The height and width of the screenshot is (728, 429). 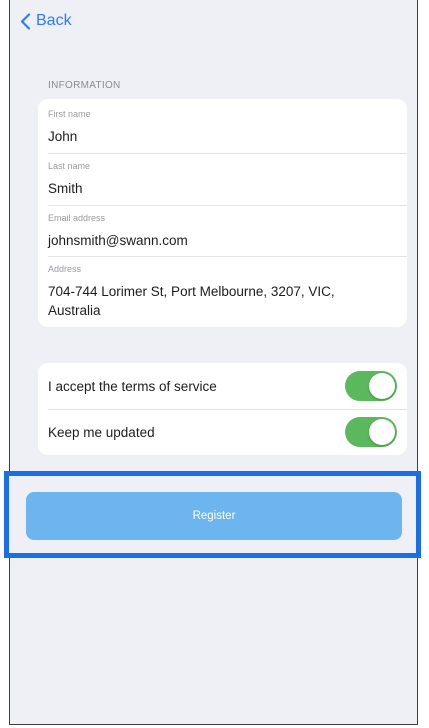 What do you see at coordinates (132, 386) in the screenshot?
I see `terms-label: I accept the terms of service` at bounding box center [132, 386].